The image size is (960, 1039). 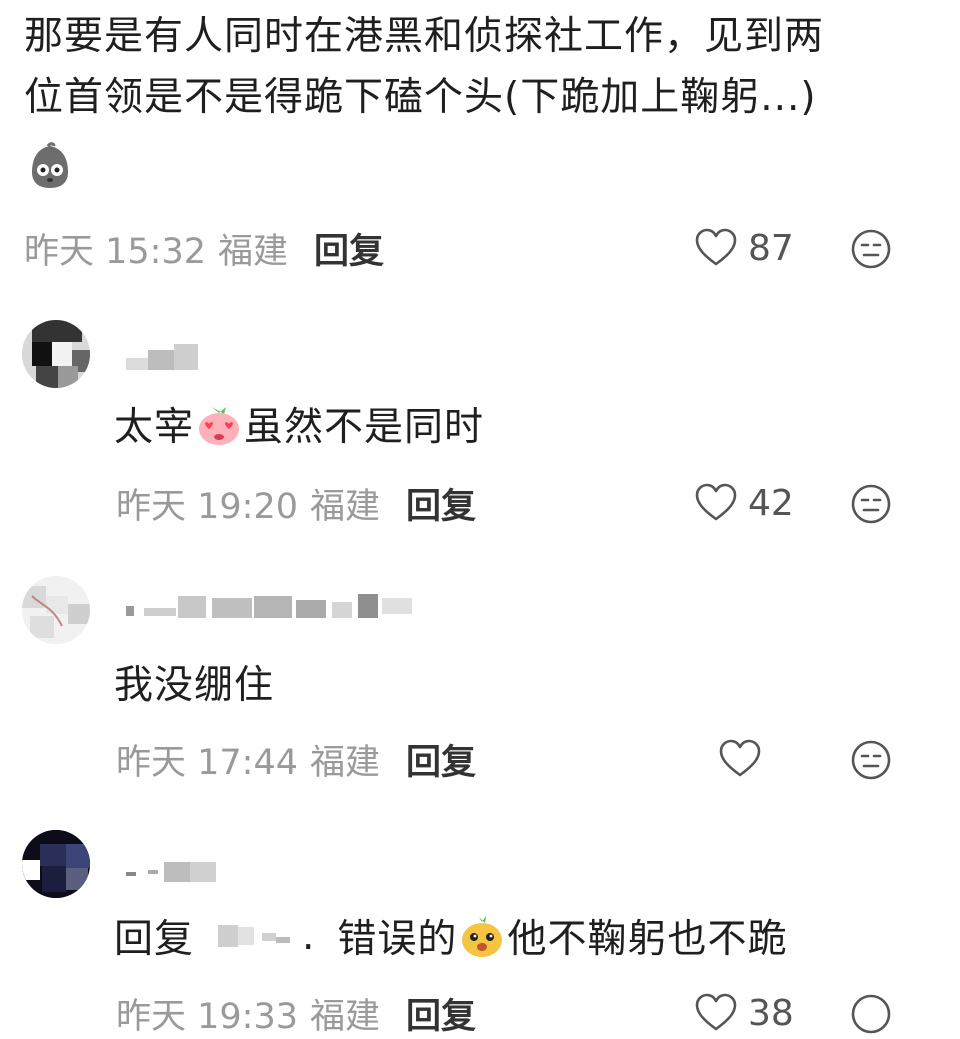 What do you see at coordinates (647, 939) in the screenshot?
I see `comment-text-part: 他不鞠躬也不跪` at bounding box center [647, 939].